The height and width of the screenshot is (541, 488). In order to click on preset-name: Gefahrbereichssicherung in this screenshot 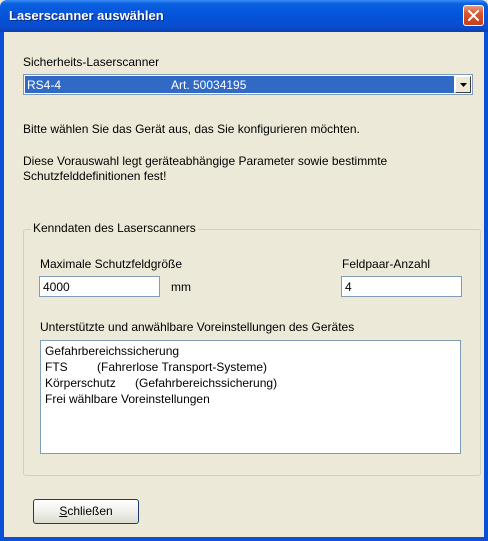, I will do `click(112, 351)`.